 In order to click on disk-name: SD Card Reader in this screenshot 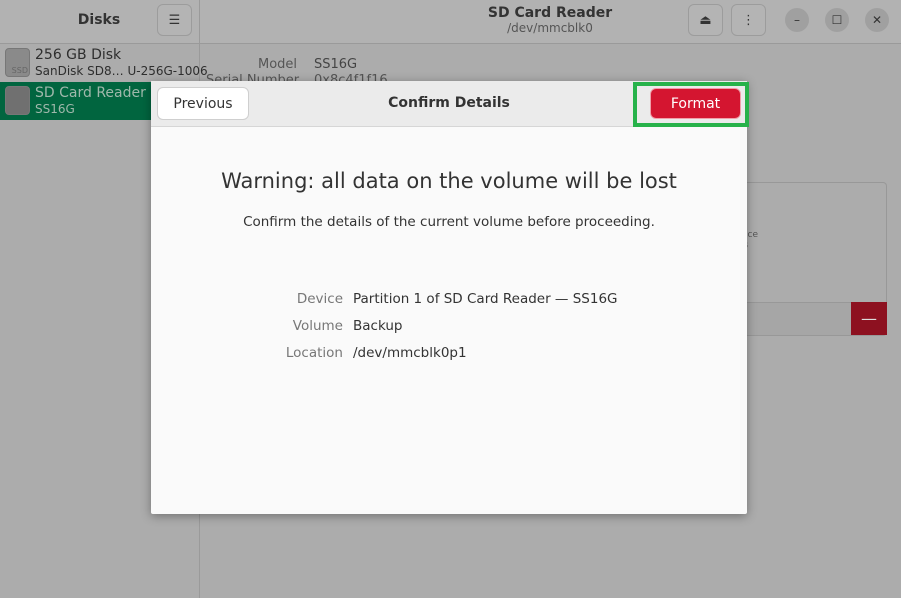, I will do `click(90, 93)`.